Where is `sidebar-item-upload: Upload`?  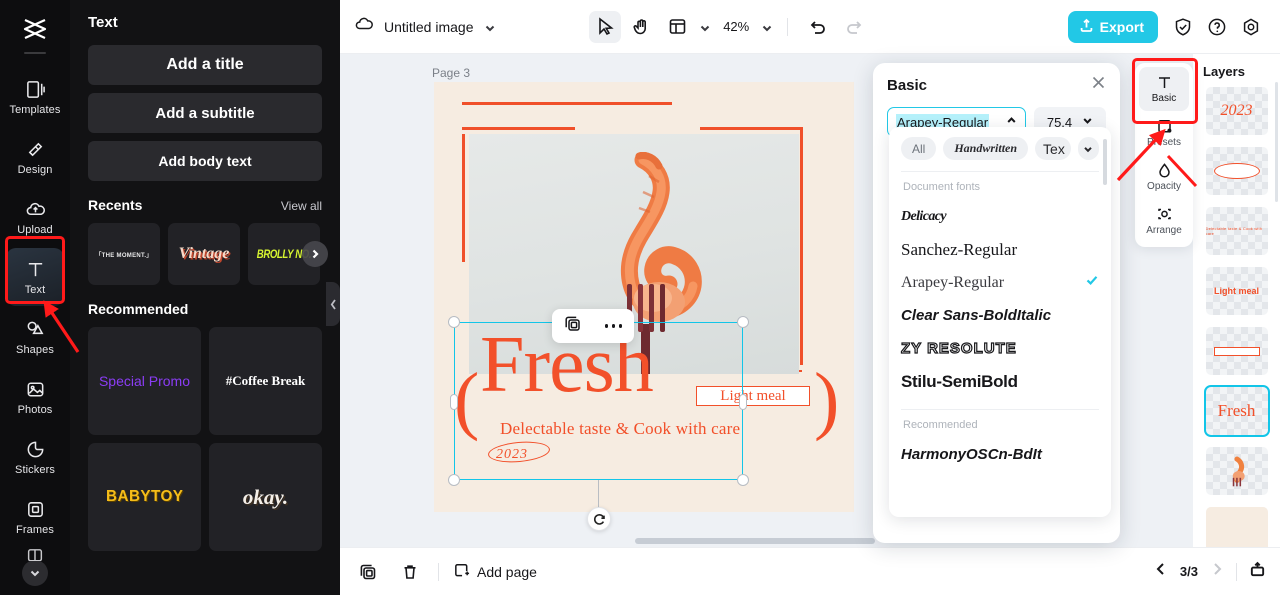
sidebar-item-upload: Upload is located at coordinates (35, 217).